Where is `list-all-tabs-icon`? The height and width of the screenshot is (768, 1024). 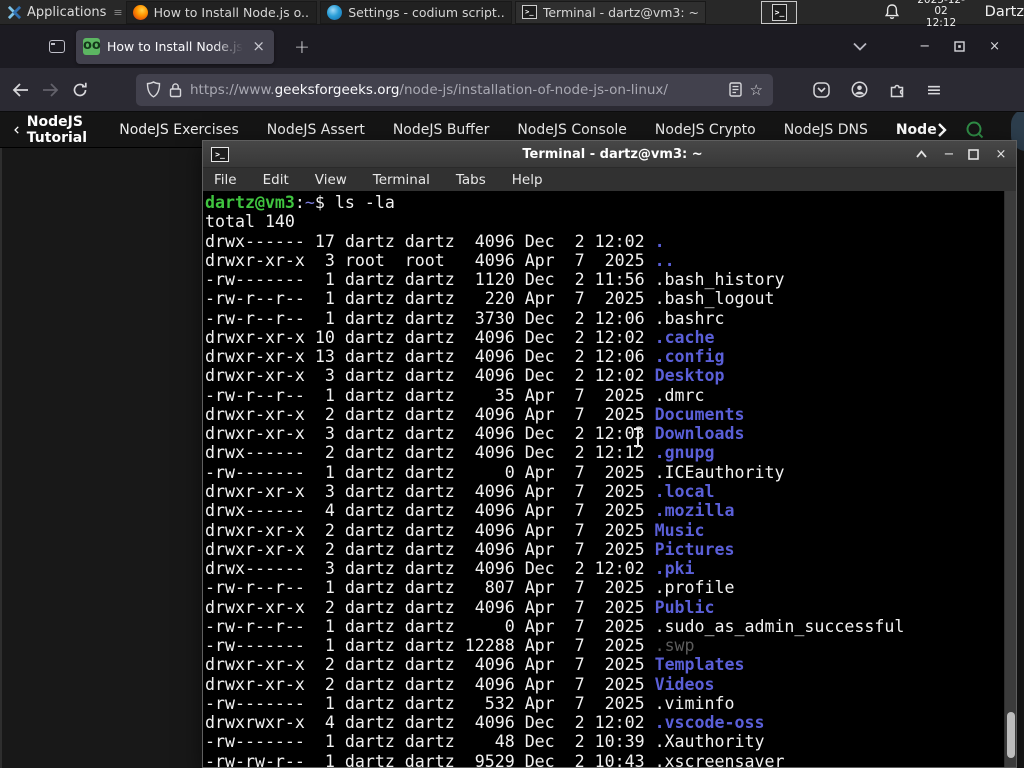
list-all-tabs-icon is located at coordinates (860, 46).